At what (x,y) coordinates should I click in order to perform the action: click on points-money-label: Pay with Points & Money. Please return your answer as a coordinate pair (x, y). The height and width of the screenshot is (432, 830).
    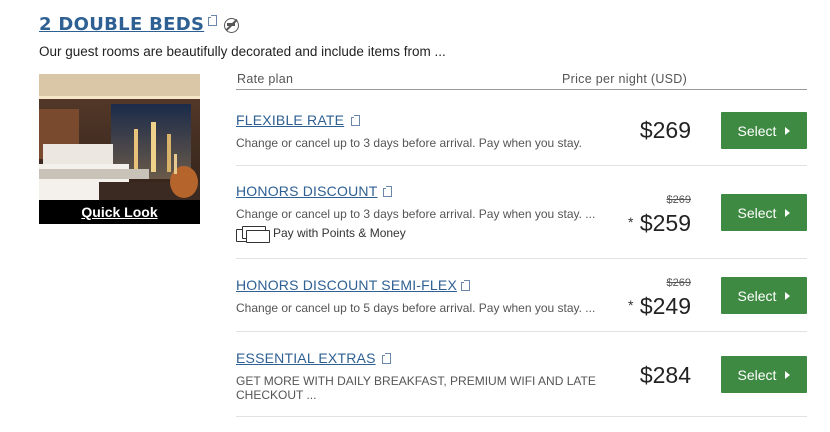
    Looking at the image, I should click on (339, 233).